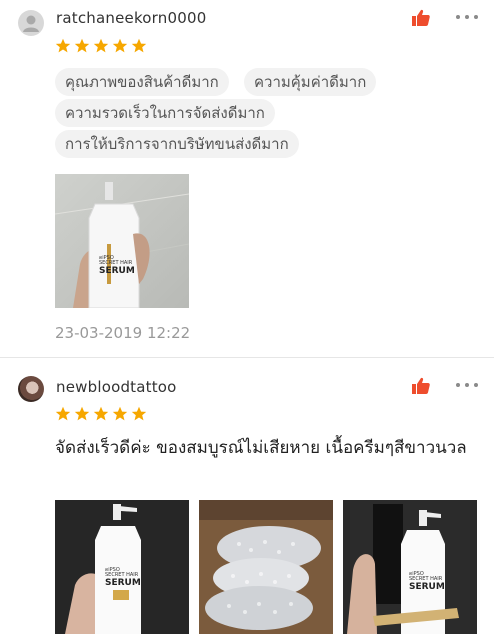  Describe the element at coordinates (247, 357) in the screenshot. I see `review-divider` at that location.